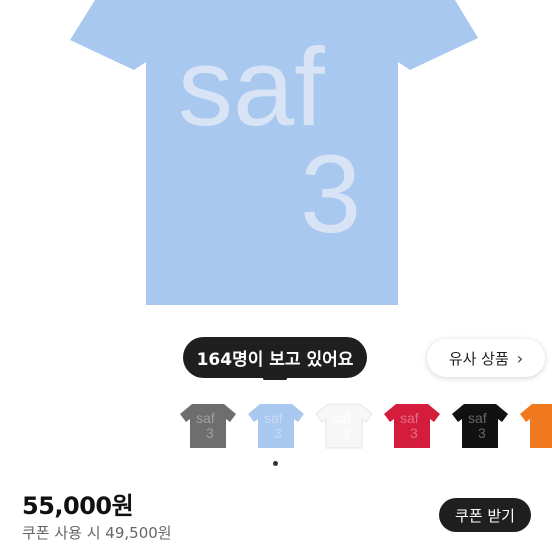 Image resolution: width=552 pixels, height=552 pixels. What do you see at coordinates (275, 463) in the screenshot?
I see `carousel-dot` at bounding box center [275, 463].